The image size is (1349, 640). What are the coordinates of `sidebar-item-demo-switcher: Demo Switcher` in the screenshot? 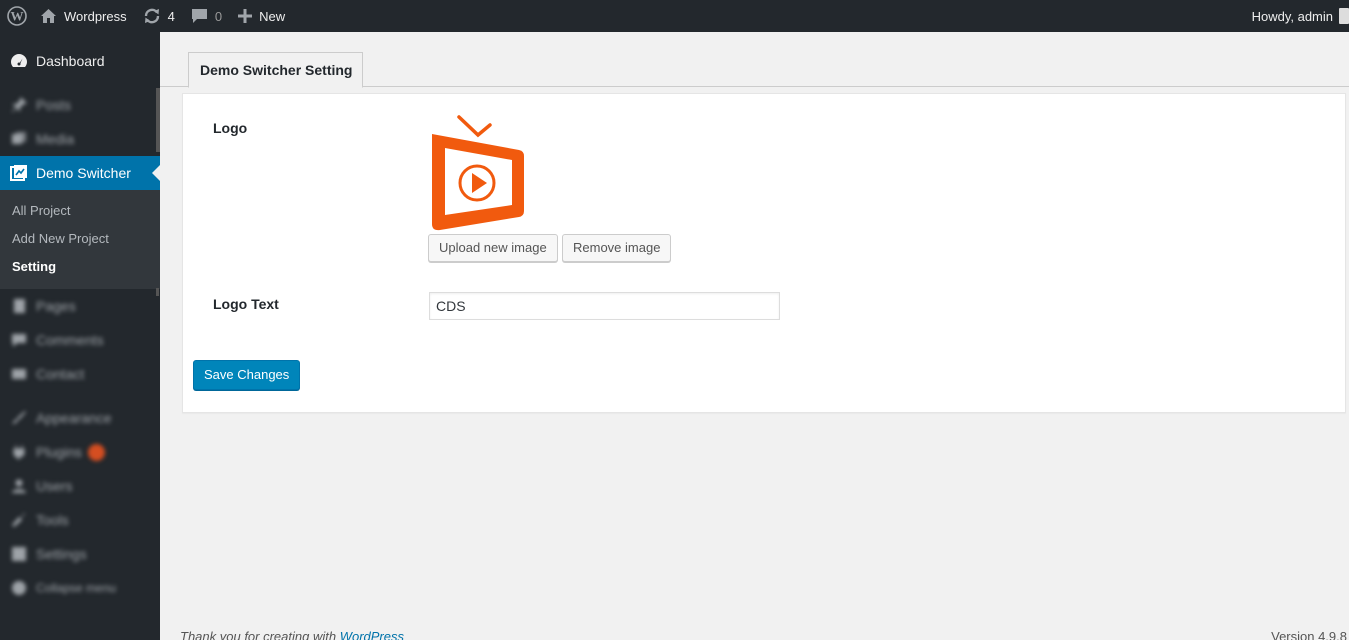 It's located at (80, 173).